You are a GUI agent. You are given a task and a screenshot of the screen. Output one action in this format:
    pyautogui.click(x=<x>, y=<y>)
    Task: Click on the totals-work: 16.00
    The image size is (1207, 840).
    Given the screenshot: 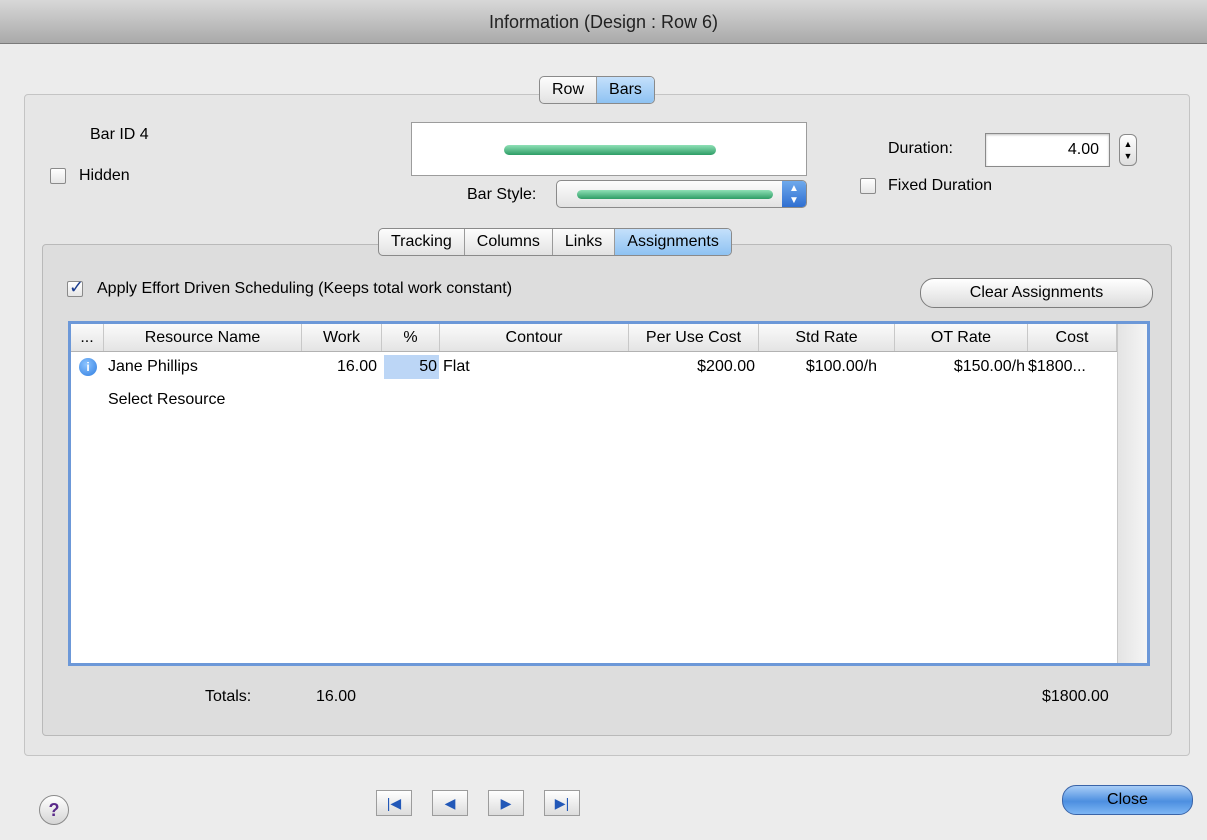 What is the action you would take?
    pyautogui.click(x=336, y=696)
    